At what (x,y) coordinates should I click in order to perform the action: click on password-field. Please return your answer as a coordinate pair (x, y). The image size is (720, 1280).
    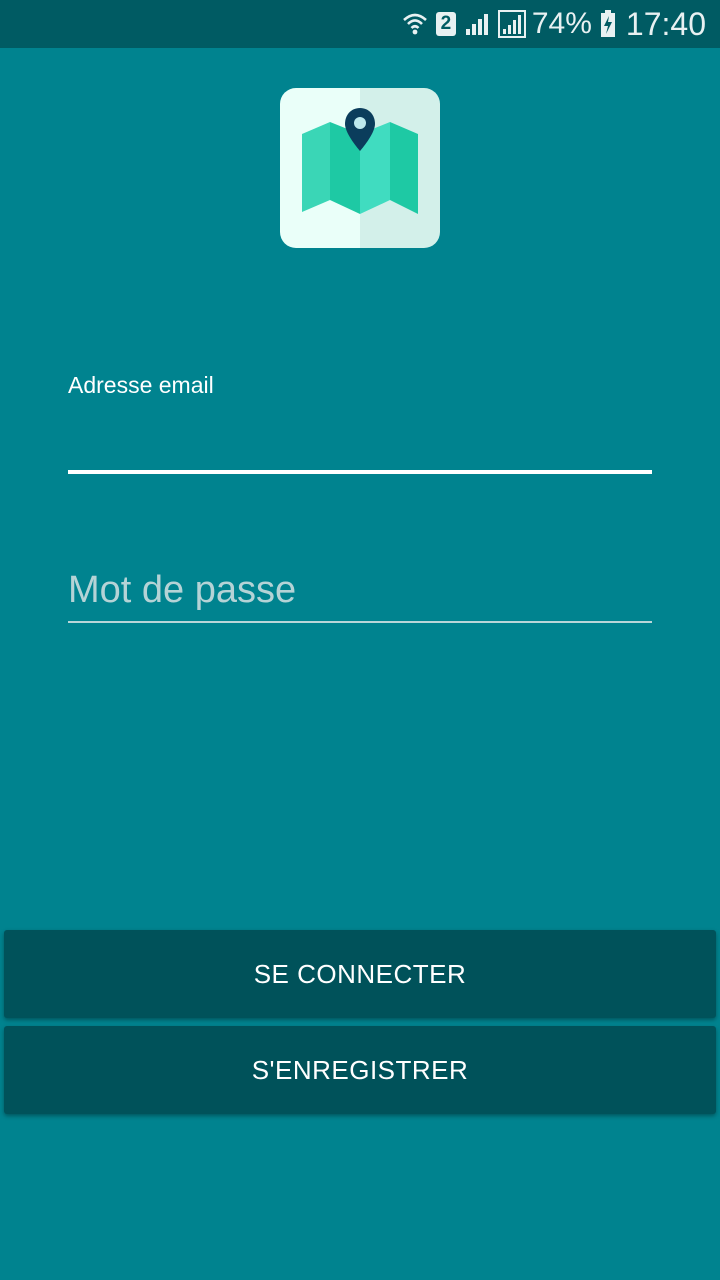
    Looking at the image, I should click on (360, 590).